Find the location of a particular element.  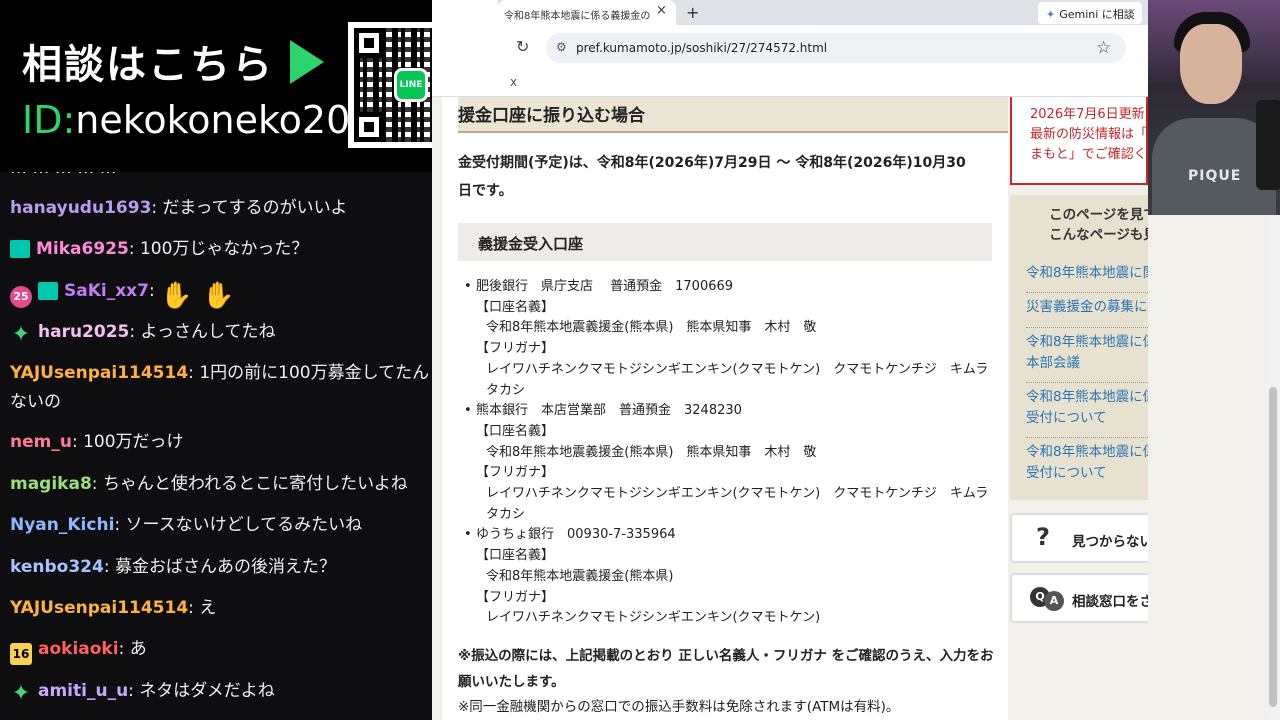

chat-message: Nyan_Kichi: ソースないけどしてるみたいね is located at coordinates (186, 525).